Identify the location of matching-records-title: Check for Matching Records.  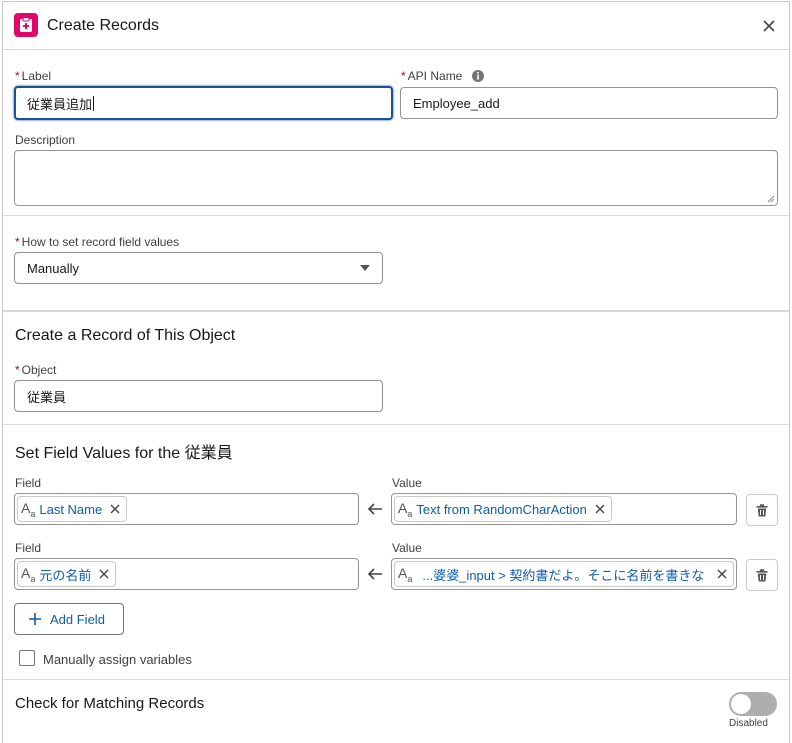
(110, 703).